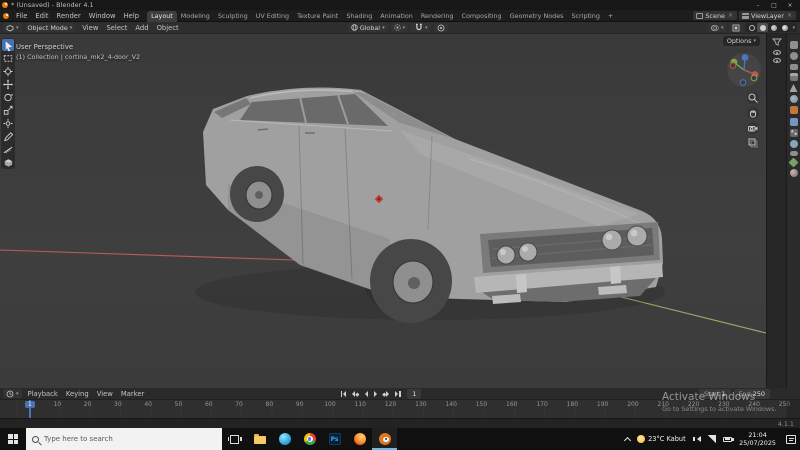 Image resolution: width=800 pixels, height=450 pixels. I want to click on tool-scale-button, so click(8, 110).